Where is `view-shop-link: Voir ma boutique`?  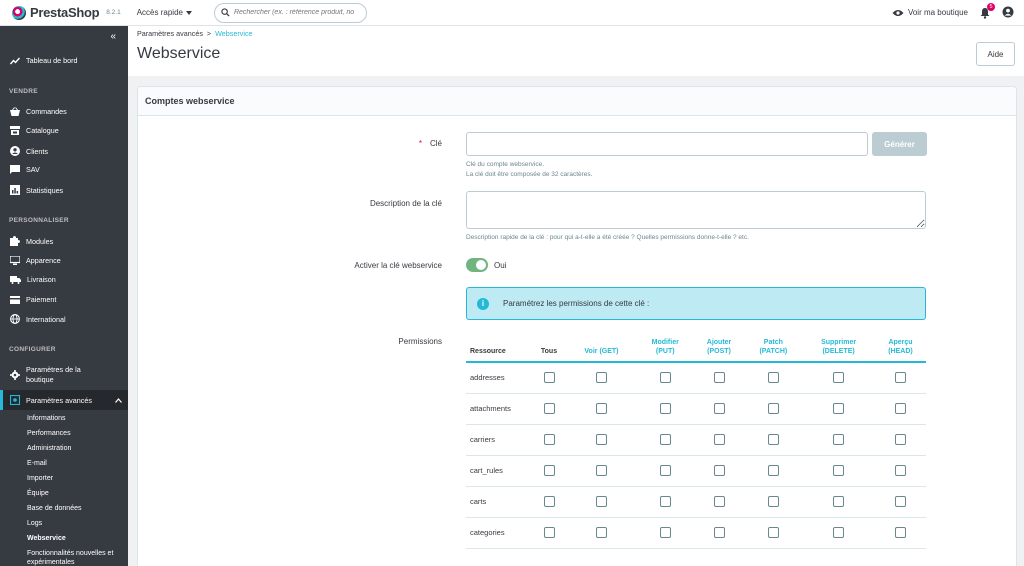
view-shop-link: Voir ma boutique is located at coordinates (930, 12).